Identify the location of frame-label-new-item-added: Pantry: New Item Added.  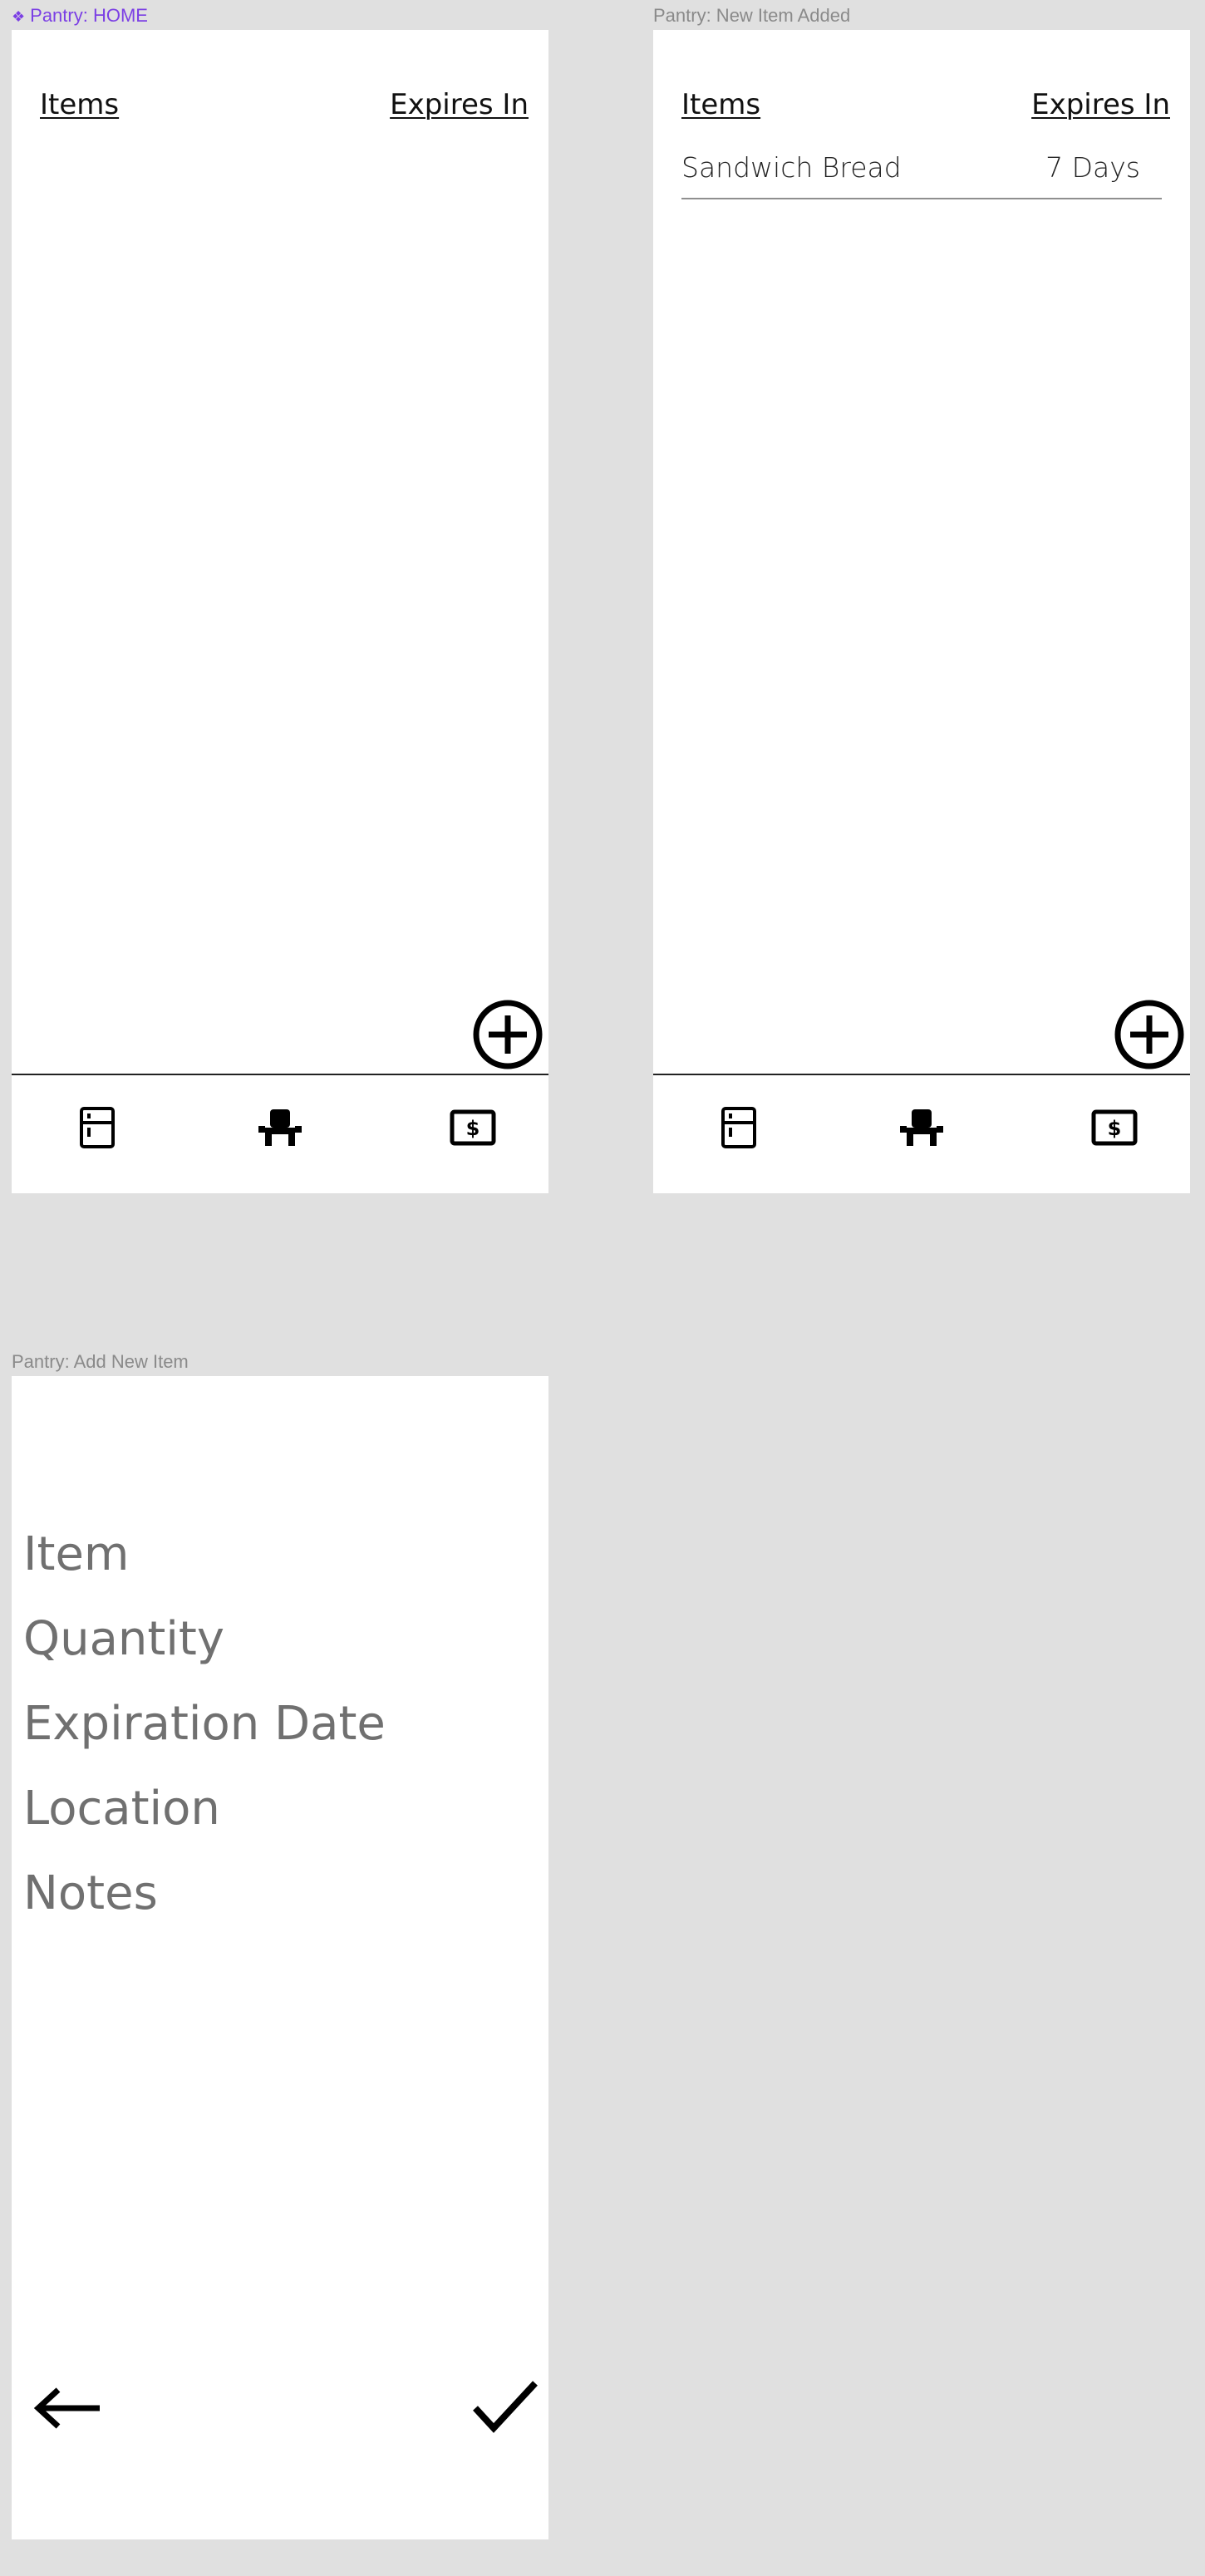
(752, 15).